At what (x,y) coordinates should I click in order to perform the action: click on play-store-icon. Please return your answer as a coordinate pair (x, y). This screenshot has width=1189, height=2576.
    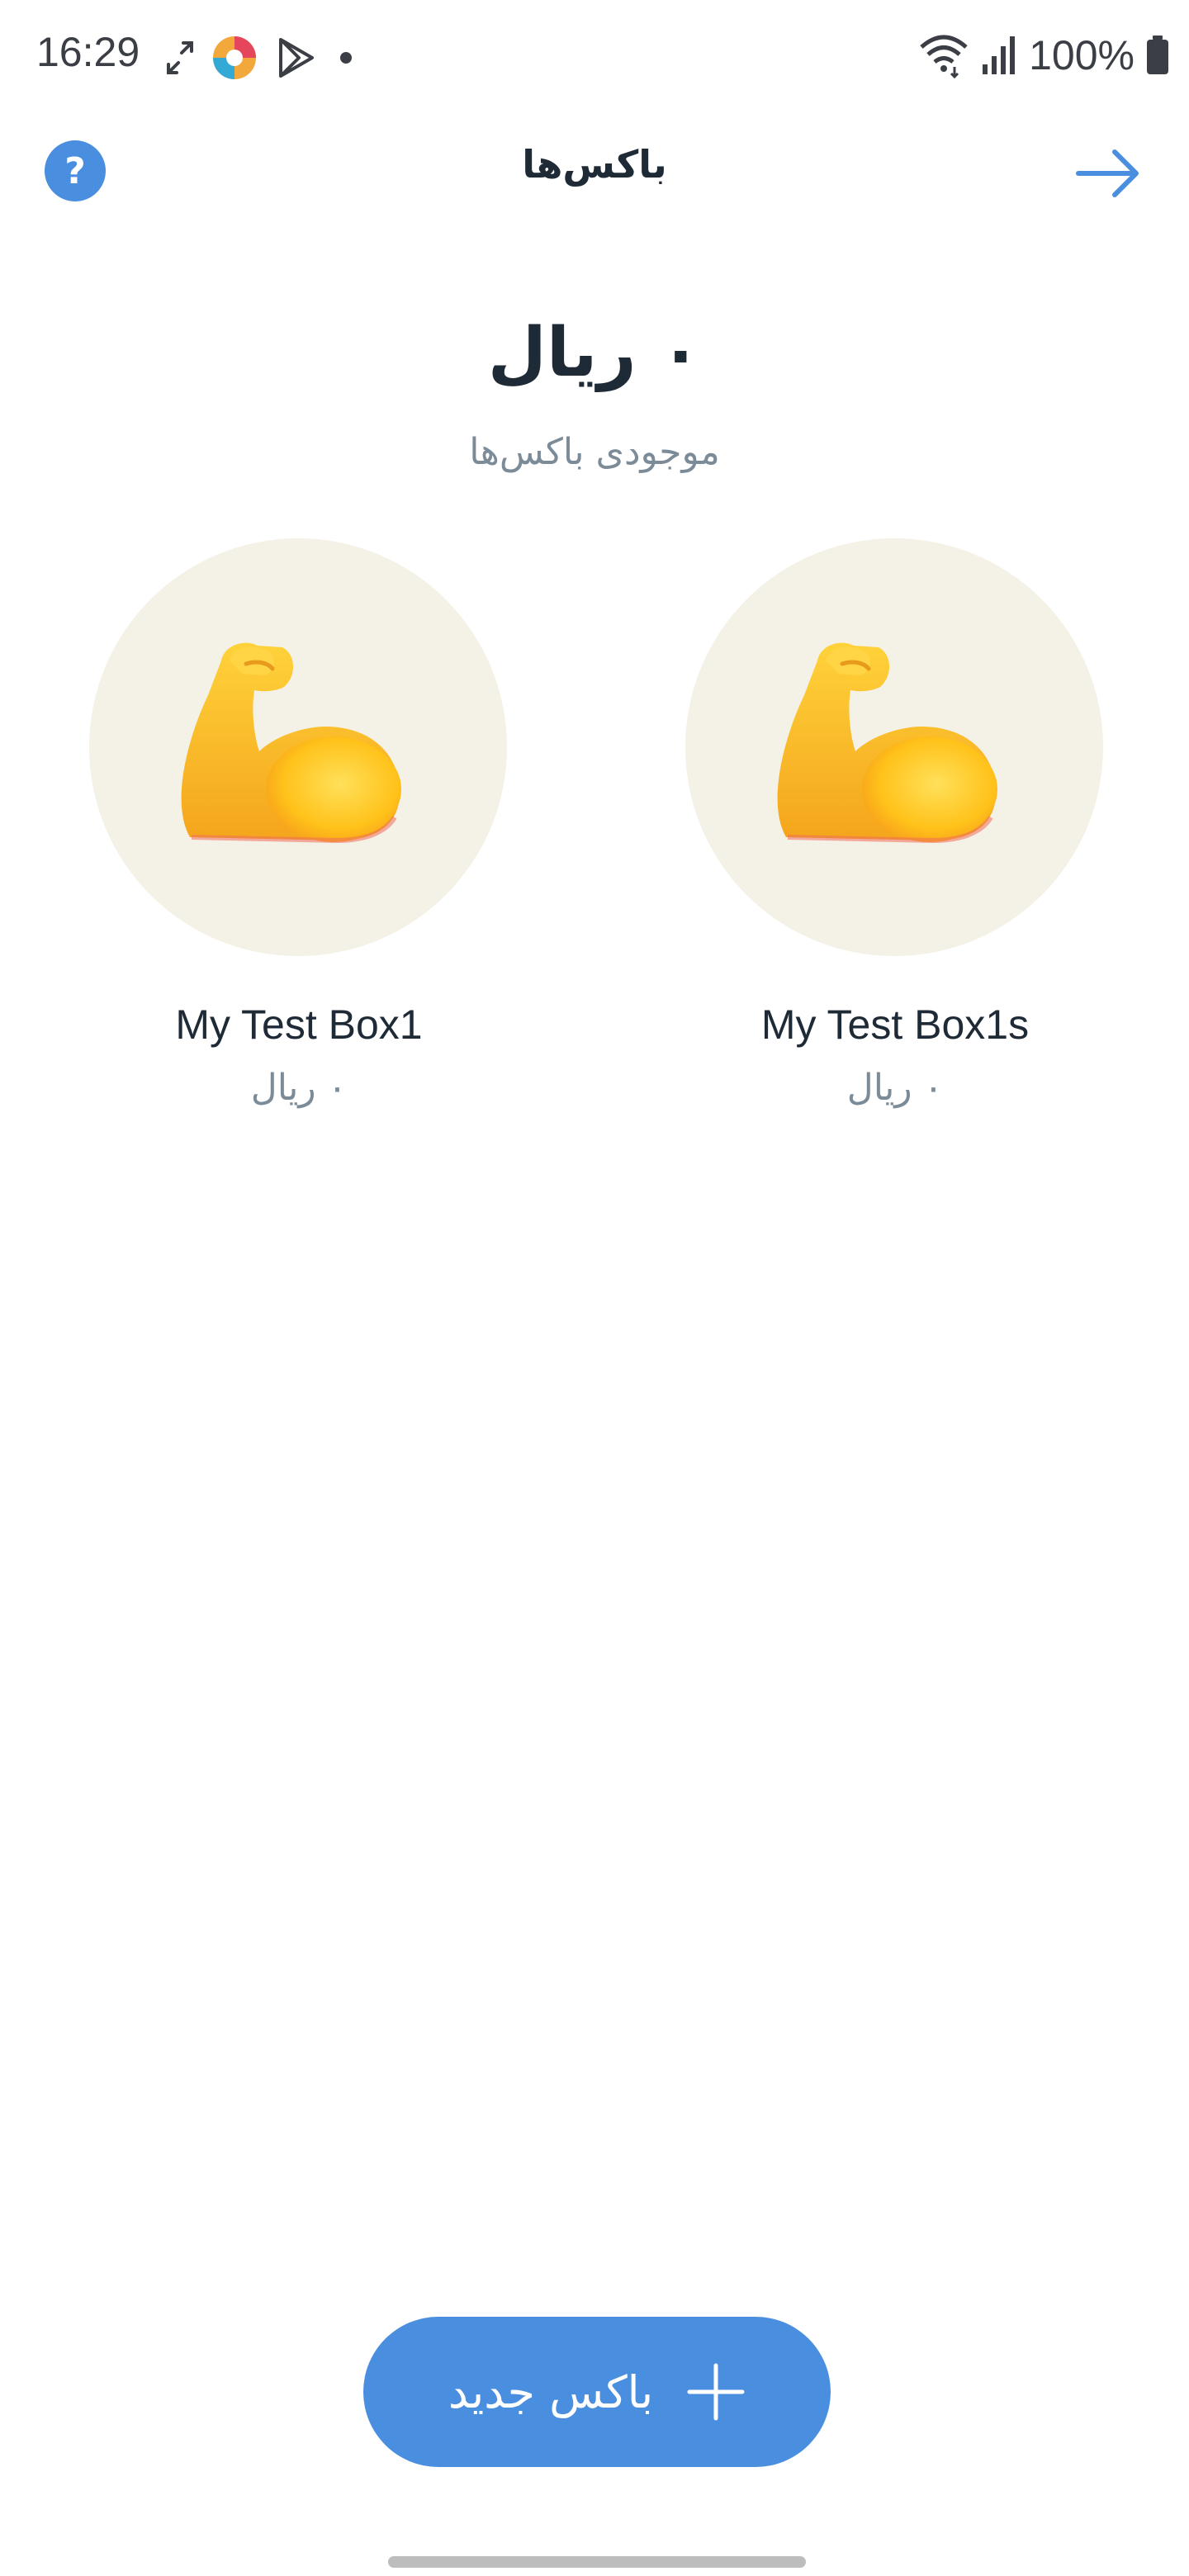
    Looking at the image, I should click on (296, 58).